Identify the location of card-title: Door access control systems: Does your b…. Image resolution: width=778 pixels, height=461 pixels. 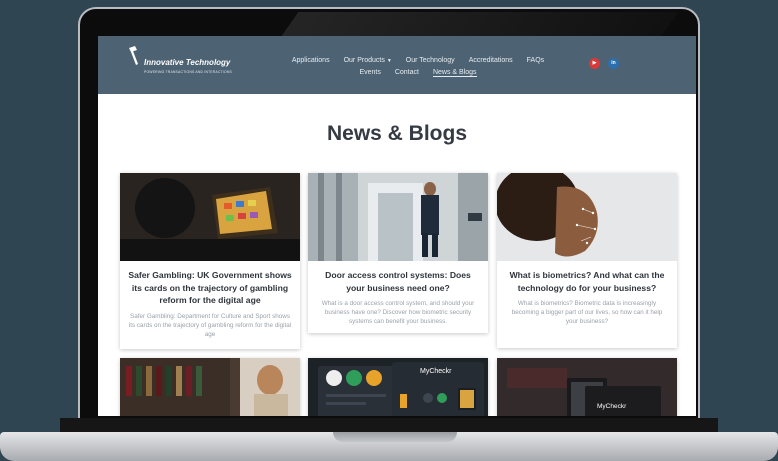
(398, 277).